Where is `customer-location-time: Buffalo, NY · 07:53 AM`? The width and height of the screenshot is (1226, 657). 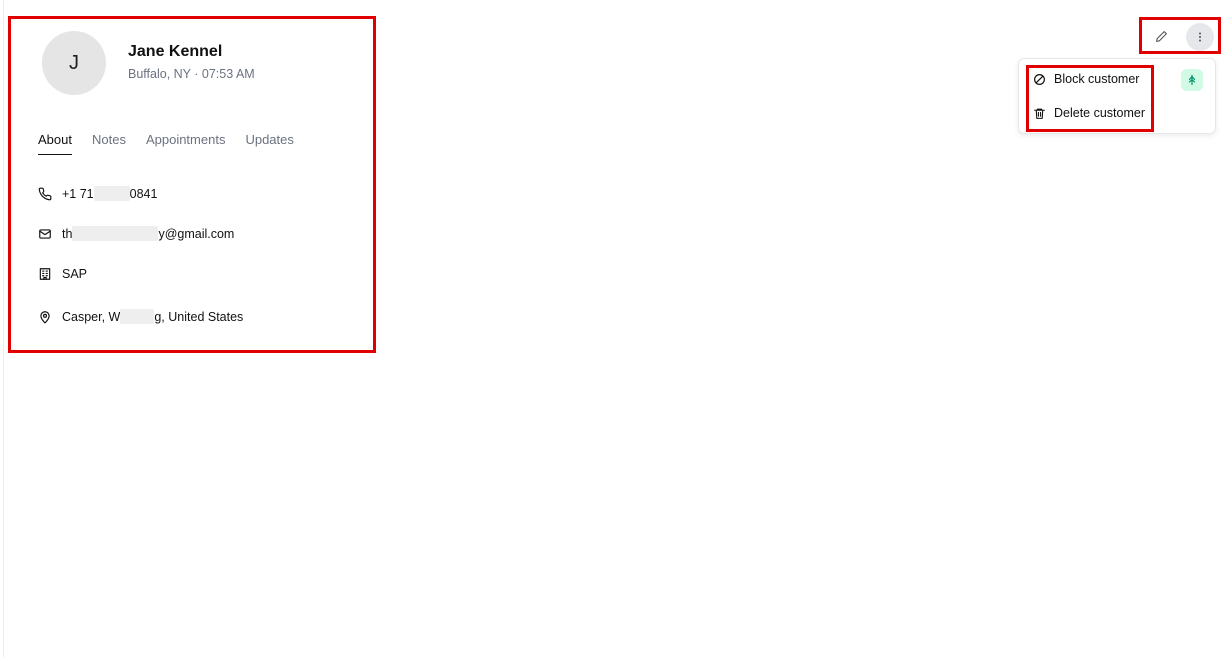 customer-location-time: Buffalo, NY · 07:53 AM is located at coordinates (191, 74).